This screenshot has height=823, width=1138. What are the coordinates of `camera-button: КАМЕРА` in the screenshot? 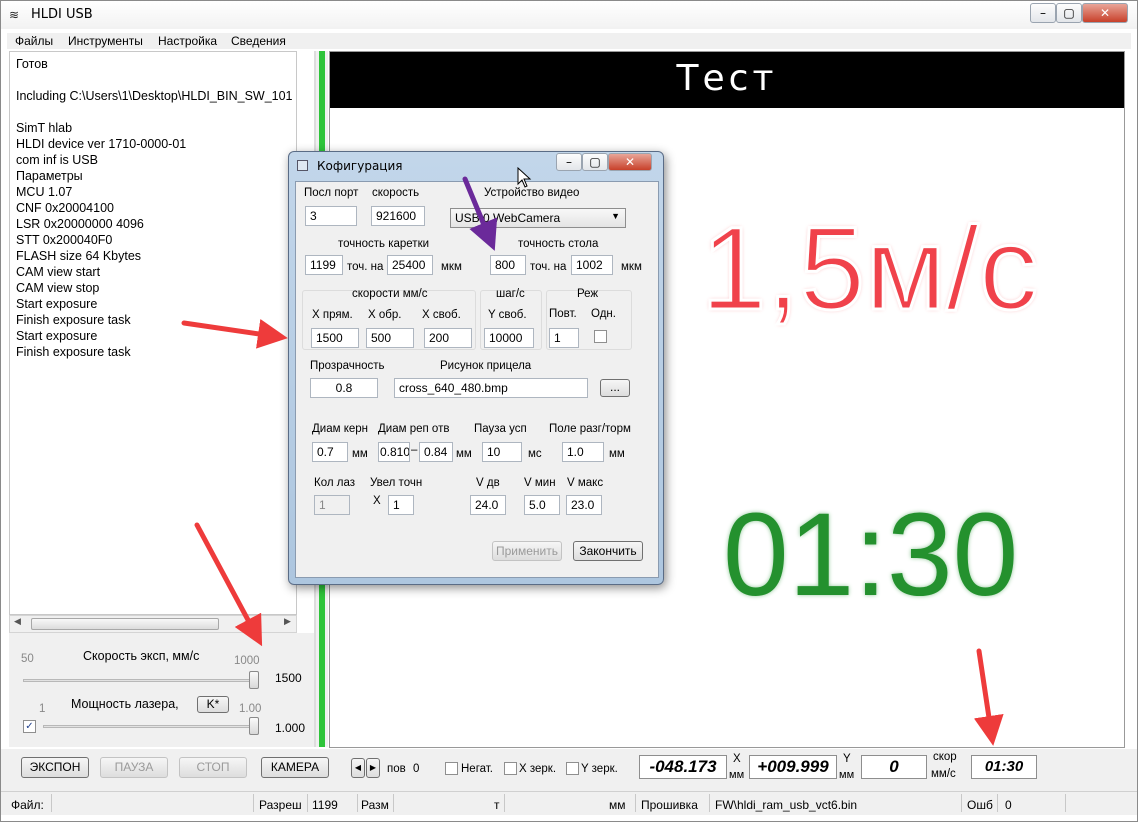 It's located at (295, 767).